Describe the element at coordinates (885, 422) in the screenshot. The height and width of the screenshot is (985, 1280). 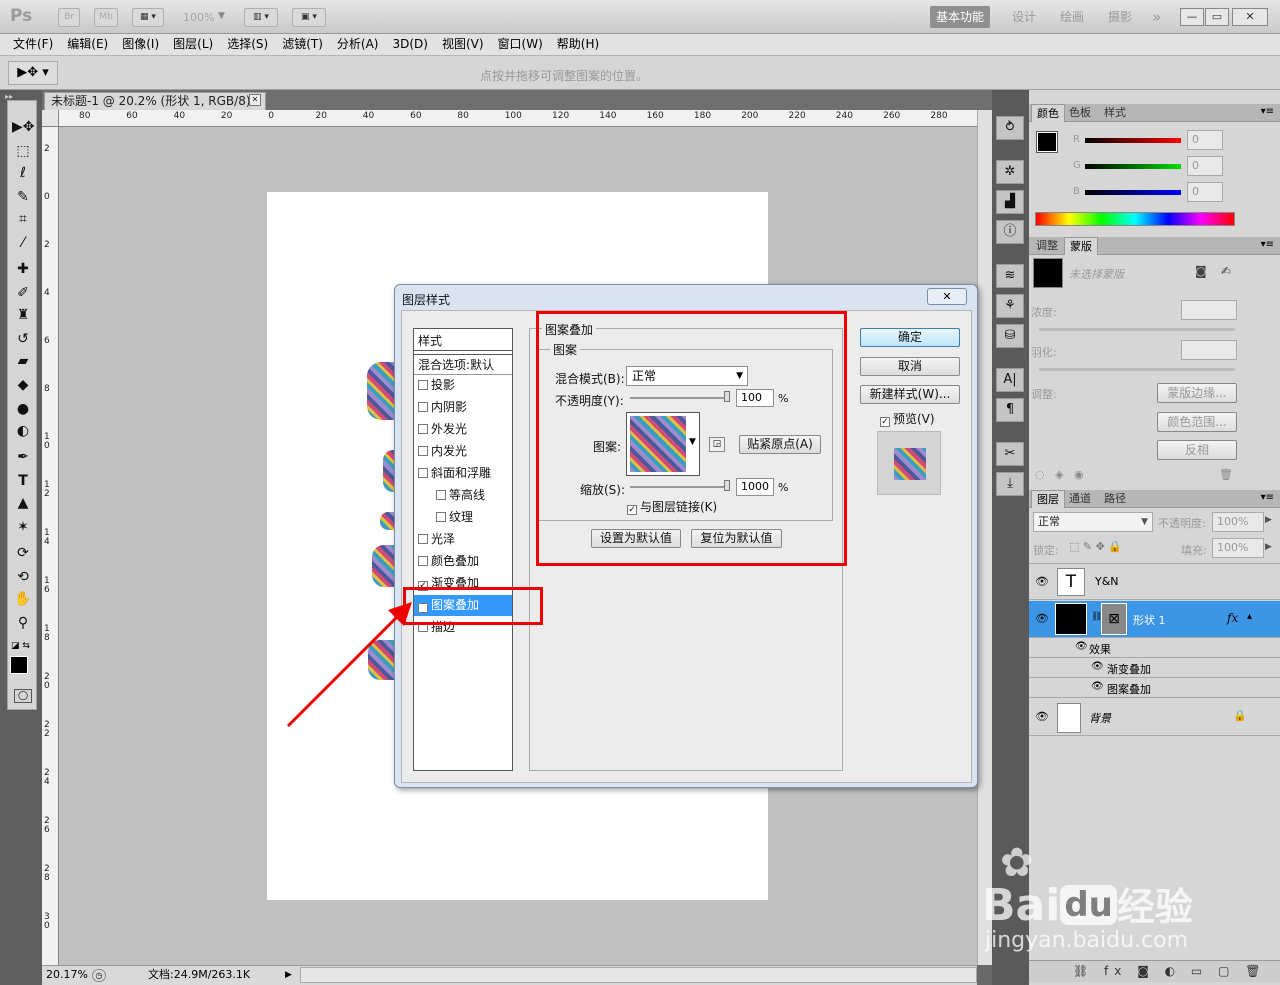
I see `preview-checkbox: ✓` at that location.